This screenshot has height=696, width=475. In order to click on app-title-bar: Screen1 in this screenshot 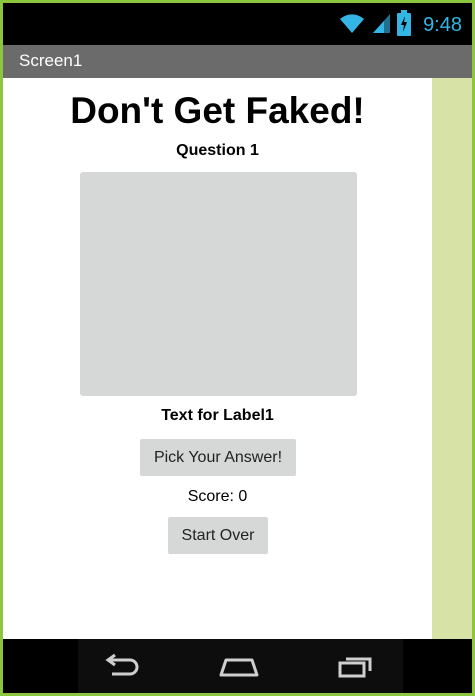, I will do `click(237, 61)`.